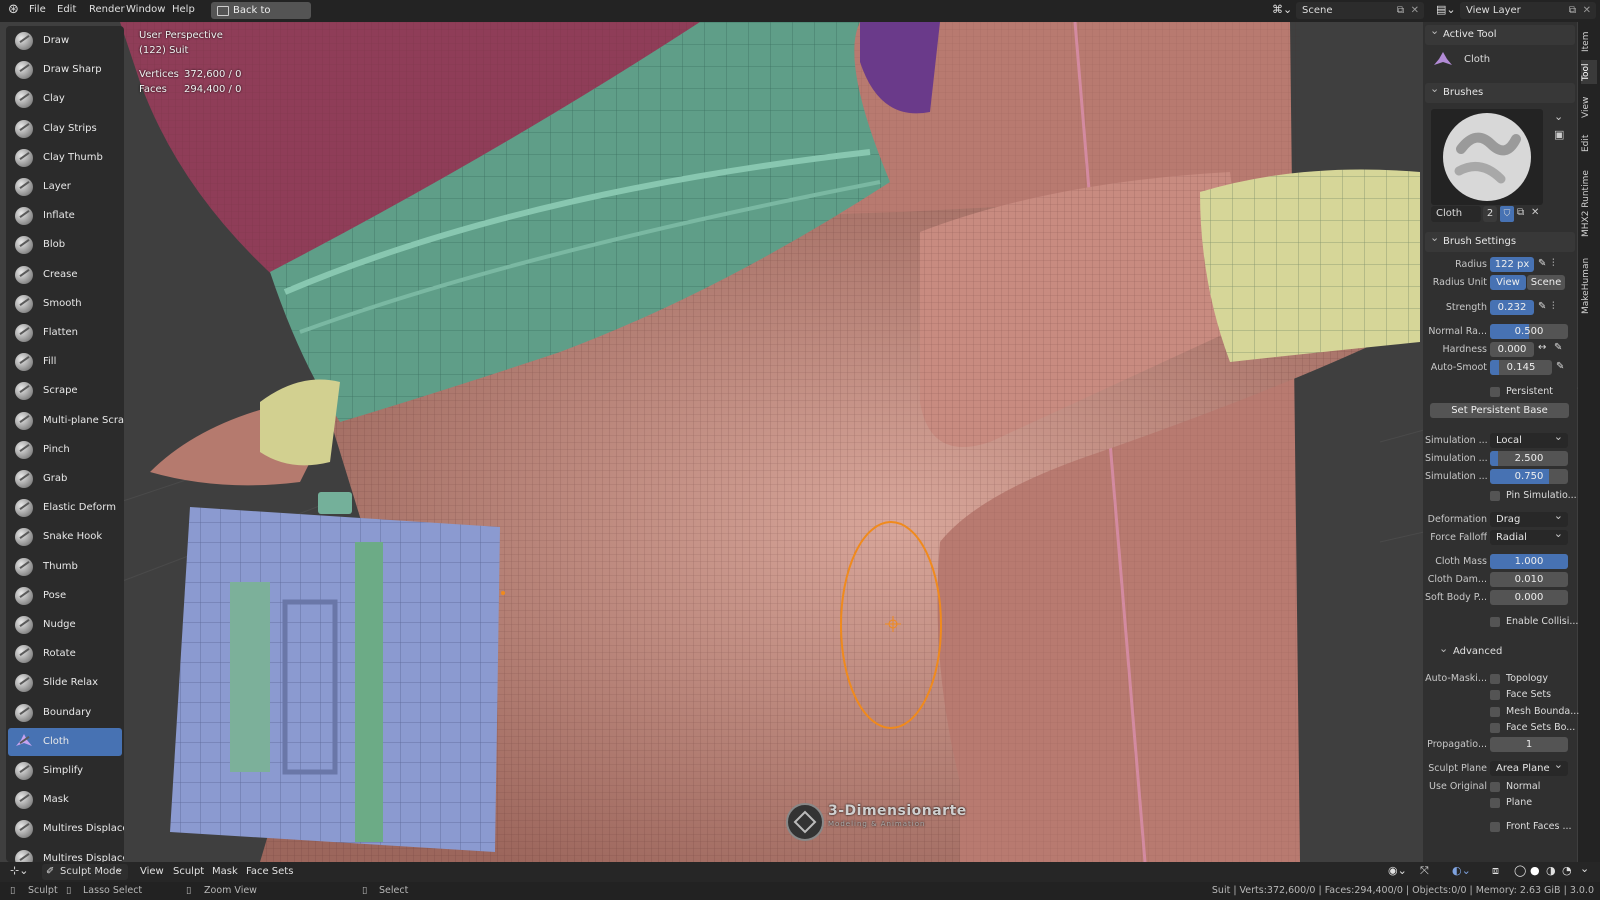 This screenshot has width=1600, height=900. Describe the element at coordinates (1456, 214) in the screenshot. I see `brush-name-field: Cloth` at that location.